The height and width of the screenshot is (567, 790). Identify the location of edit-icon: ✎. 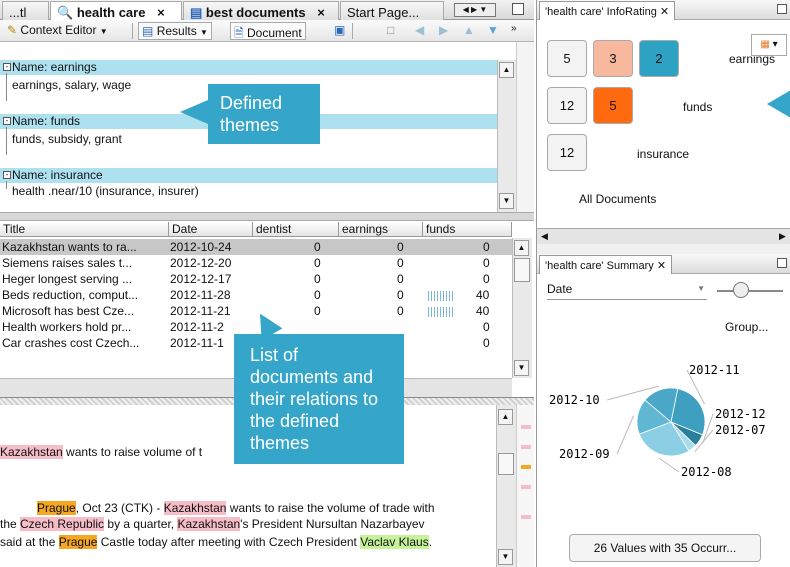
(12, 30).